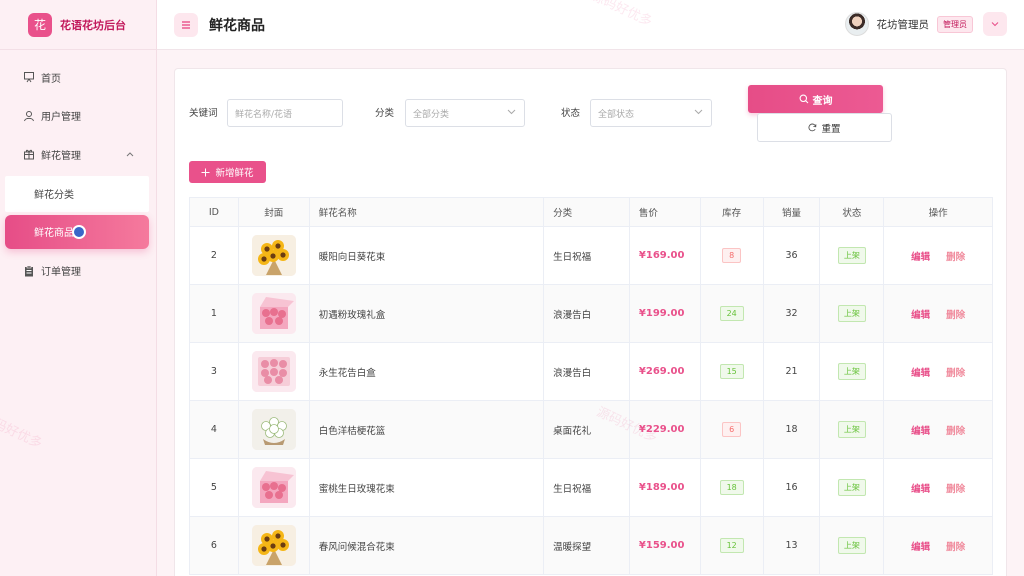 This screenshot has height=576, width=1024. Describe the element at coordinates (591, 314) in the screenshot. I see `table-row: 1 初遇粉玫瑰礼盒 浪漫告白 ¥199.00 24 32 上架 编辑 删除` at that location.